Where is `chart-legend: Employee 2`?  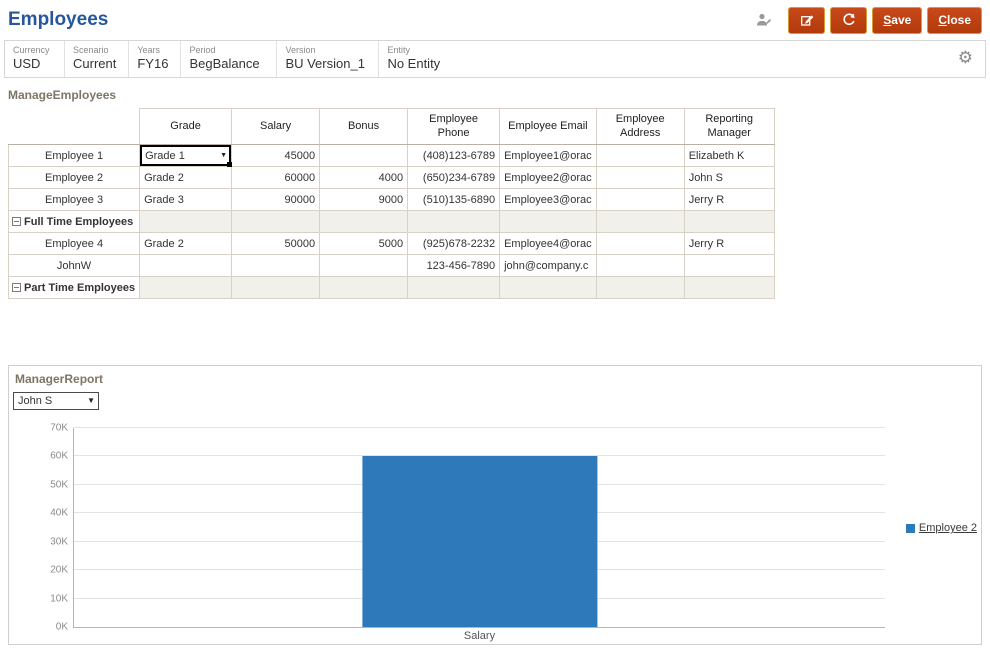
chart-legend: Employee 2 is located at coordinates (941, 528).